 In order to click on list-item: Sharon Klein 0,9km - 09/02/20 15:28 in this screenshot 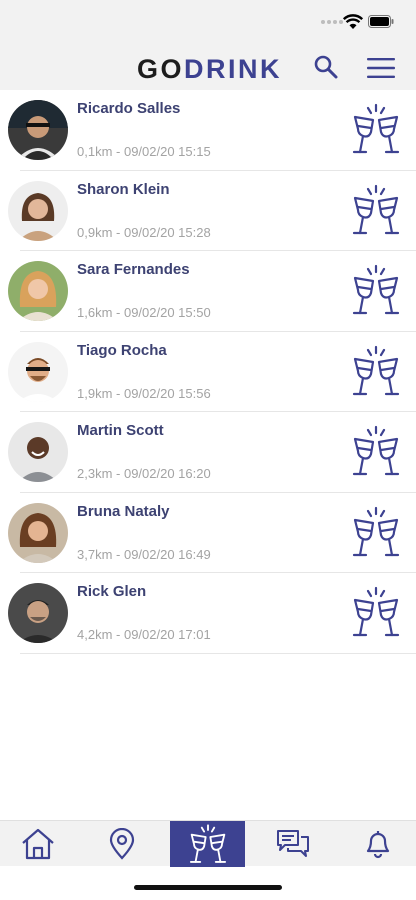, I will do `click(208, 211)`.